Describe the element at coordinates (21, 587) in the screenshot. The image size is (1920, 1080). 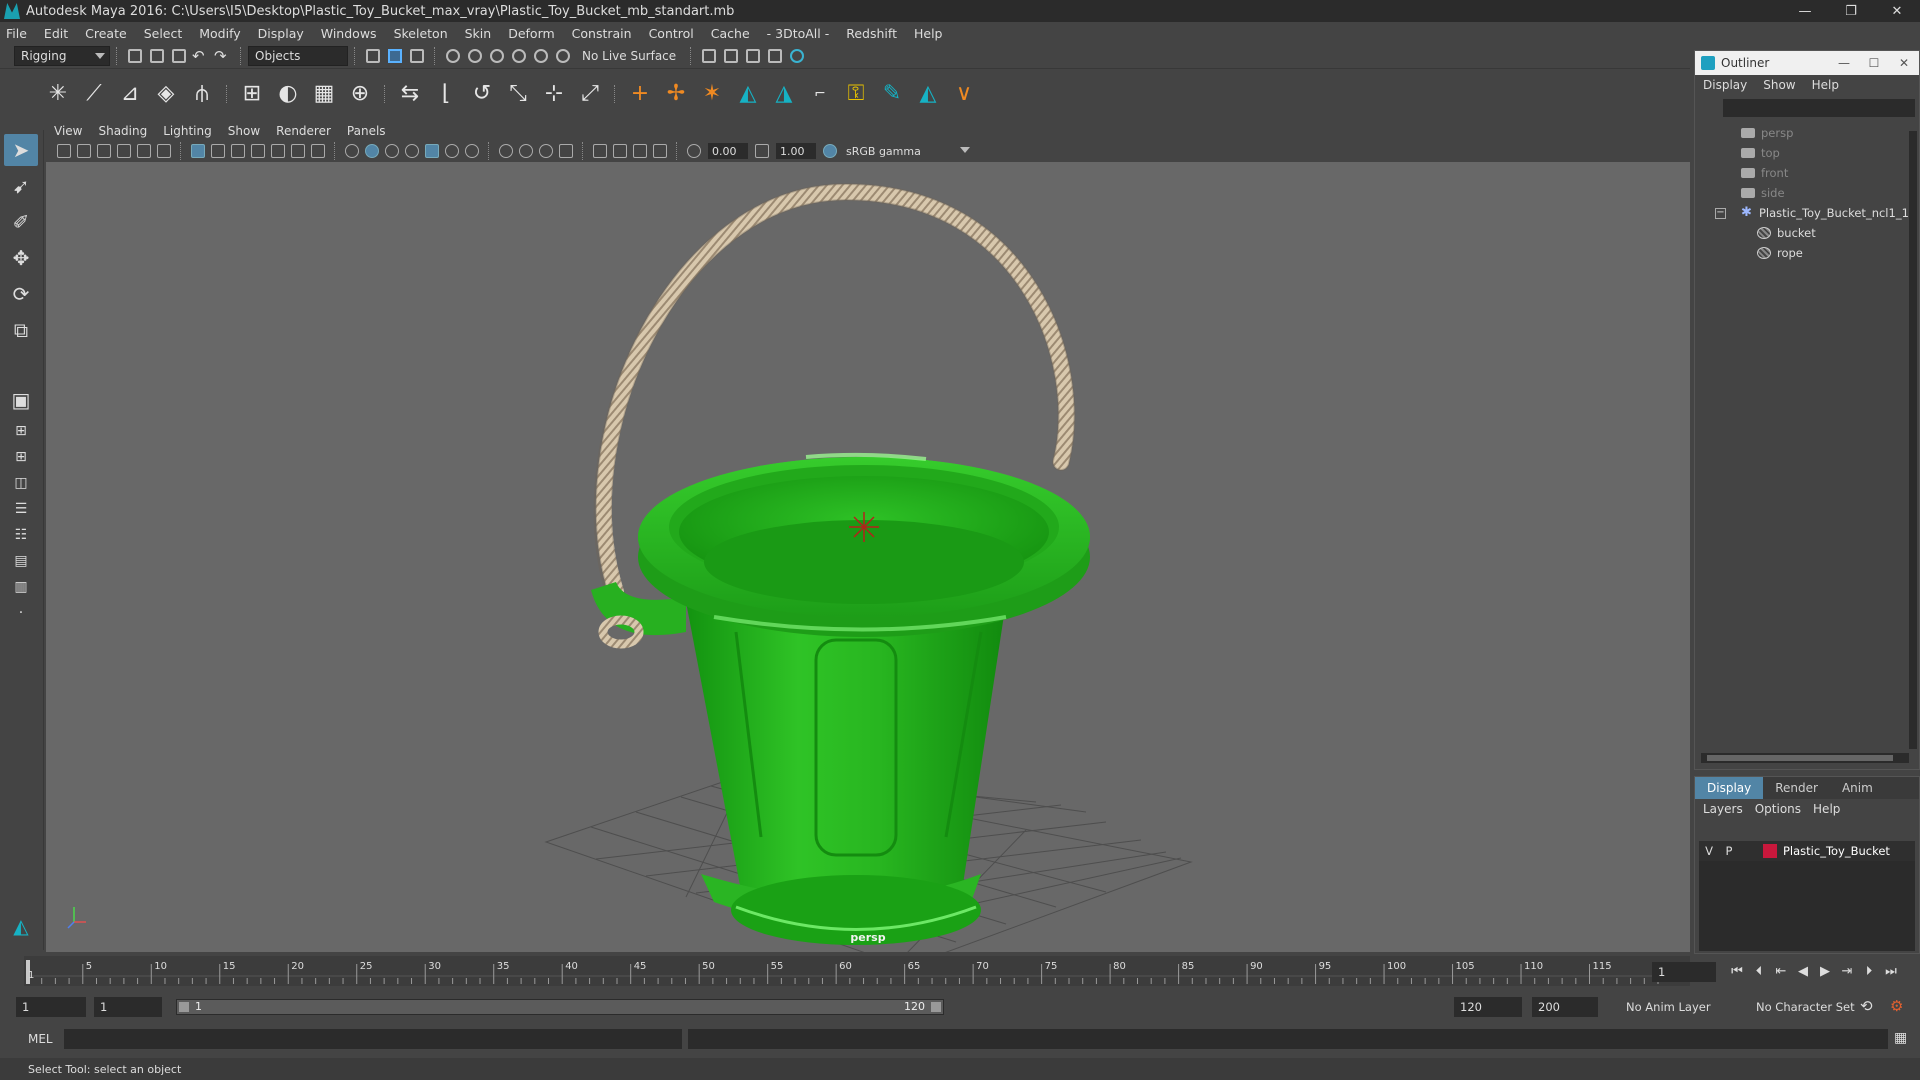
I see `layout-hypershade-icon: ▥` at that location.